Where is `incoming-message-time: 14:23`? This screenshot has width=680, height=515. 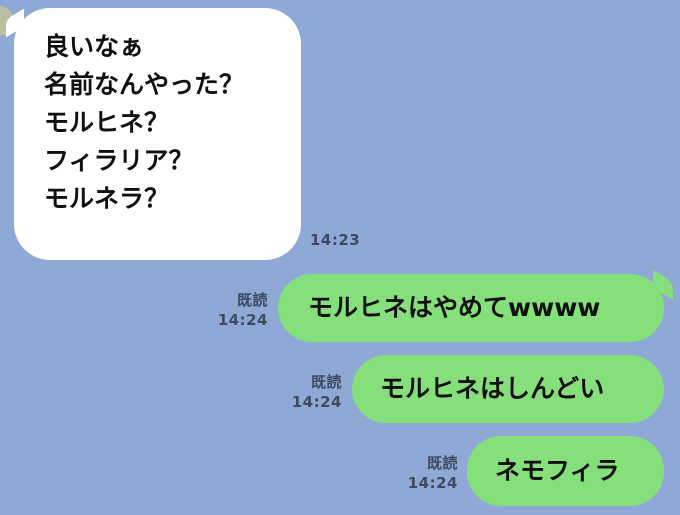
incoming-message-time: 14:23 is located at coordinates (335, 240).